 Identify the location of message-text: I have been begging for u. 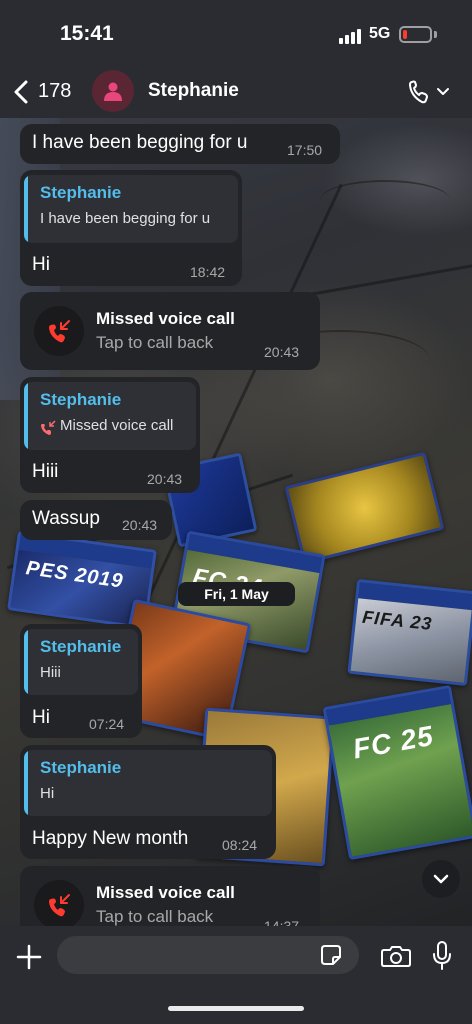
(140, 142).